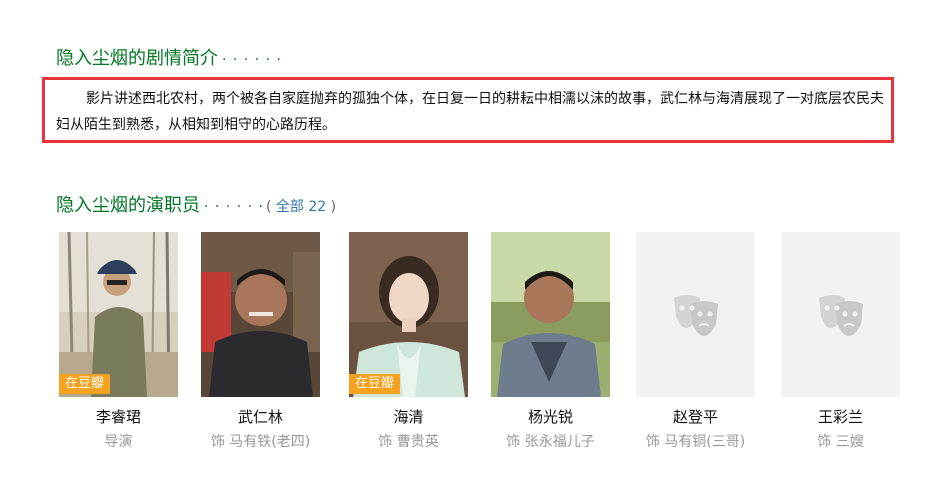  Describe the element at coordinates (137, 58) in the screenshot. I see `intro-title-text: 隐入尘烟的剧情简介` at that location.